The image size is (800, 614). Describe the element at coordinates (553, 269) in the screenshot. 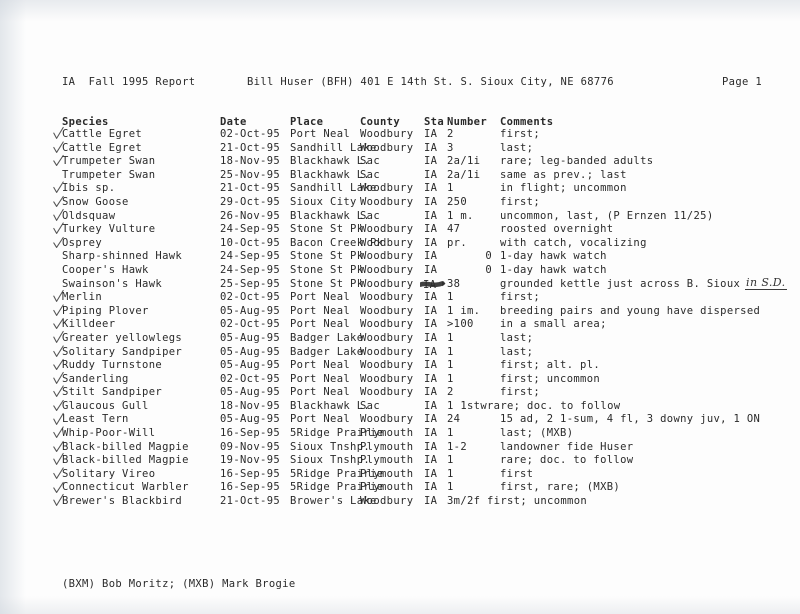

I see `cell-comments: 1-day hawk watch` at that location.